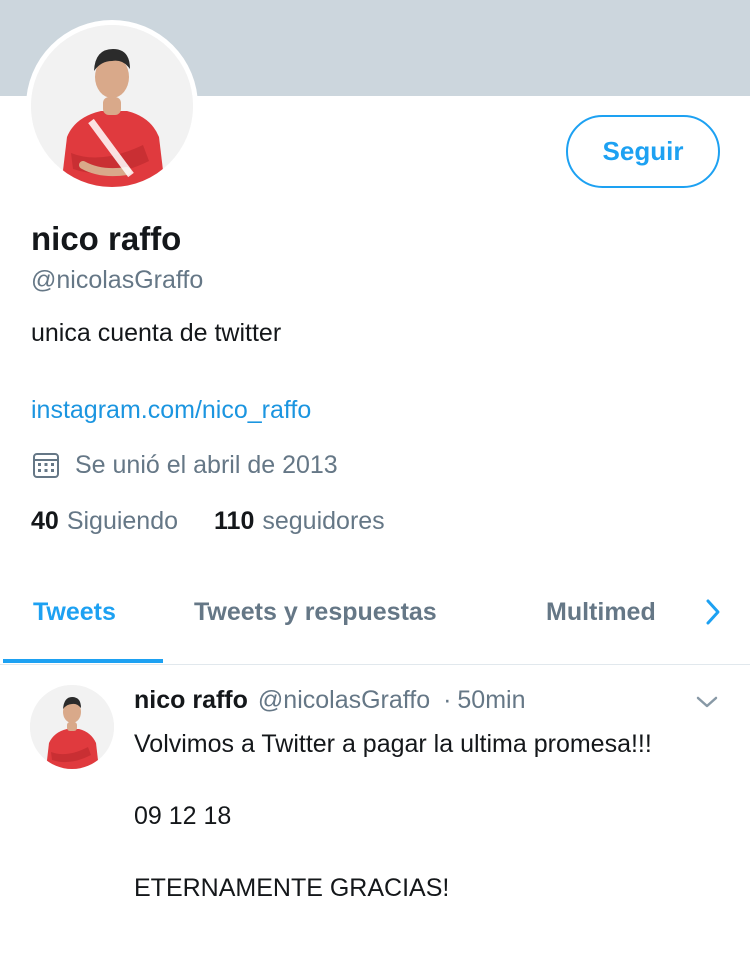 The image size is (750, 962). I want to click on tab-tweets-replies: Tweets y respuestas, so click(315, 612).